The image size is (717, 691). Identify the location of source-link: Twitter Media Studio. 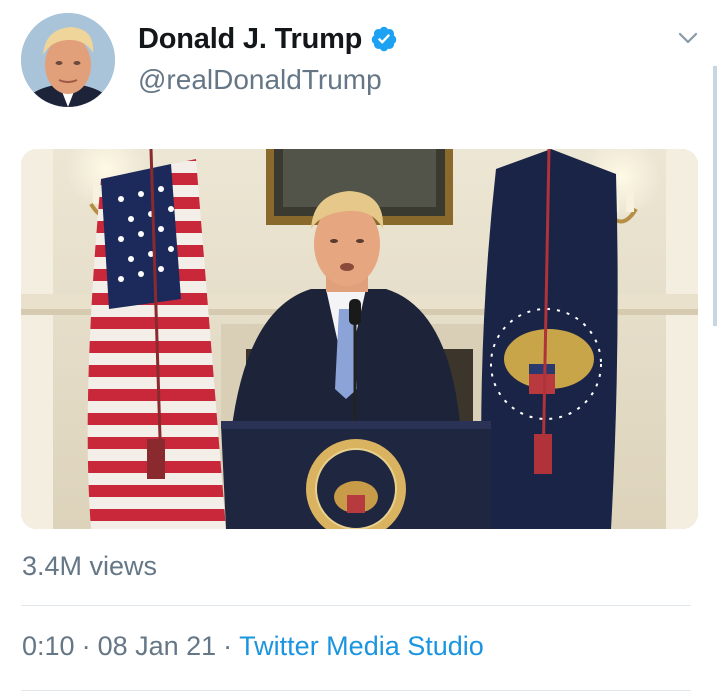
(361, 646).